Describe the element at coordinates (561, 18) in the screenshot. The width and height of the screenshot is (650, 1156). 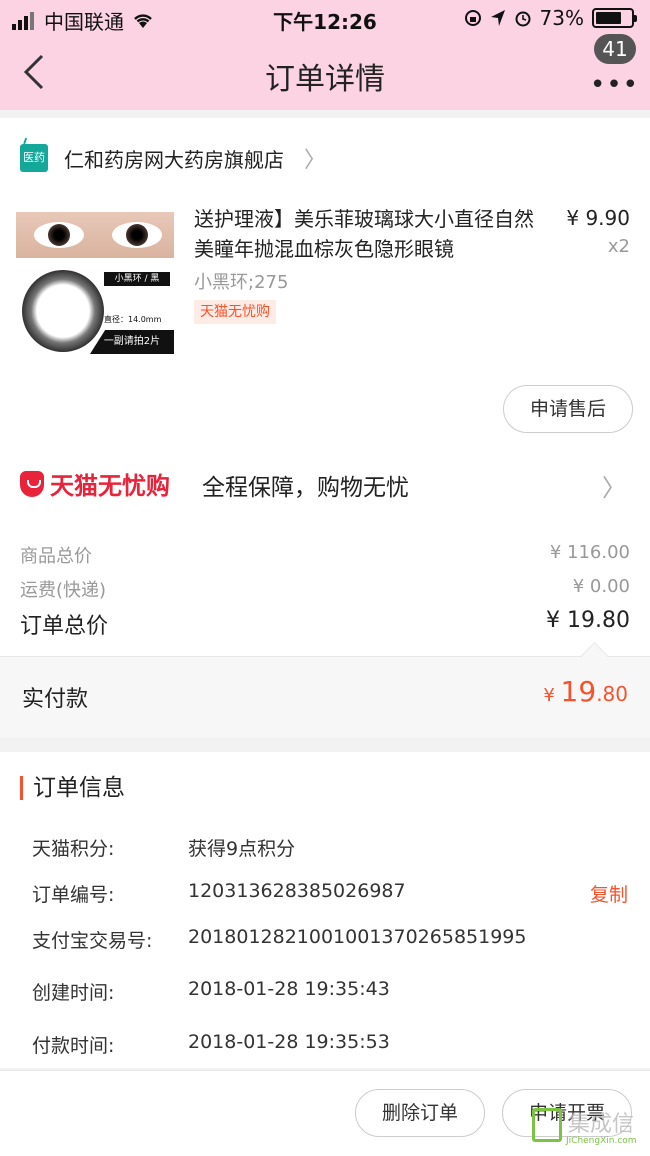
I see `battery-percent: 73%` at that location.